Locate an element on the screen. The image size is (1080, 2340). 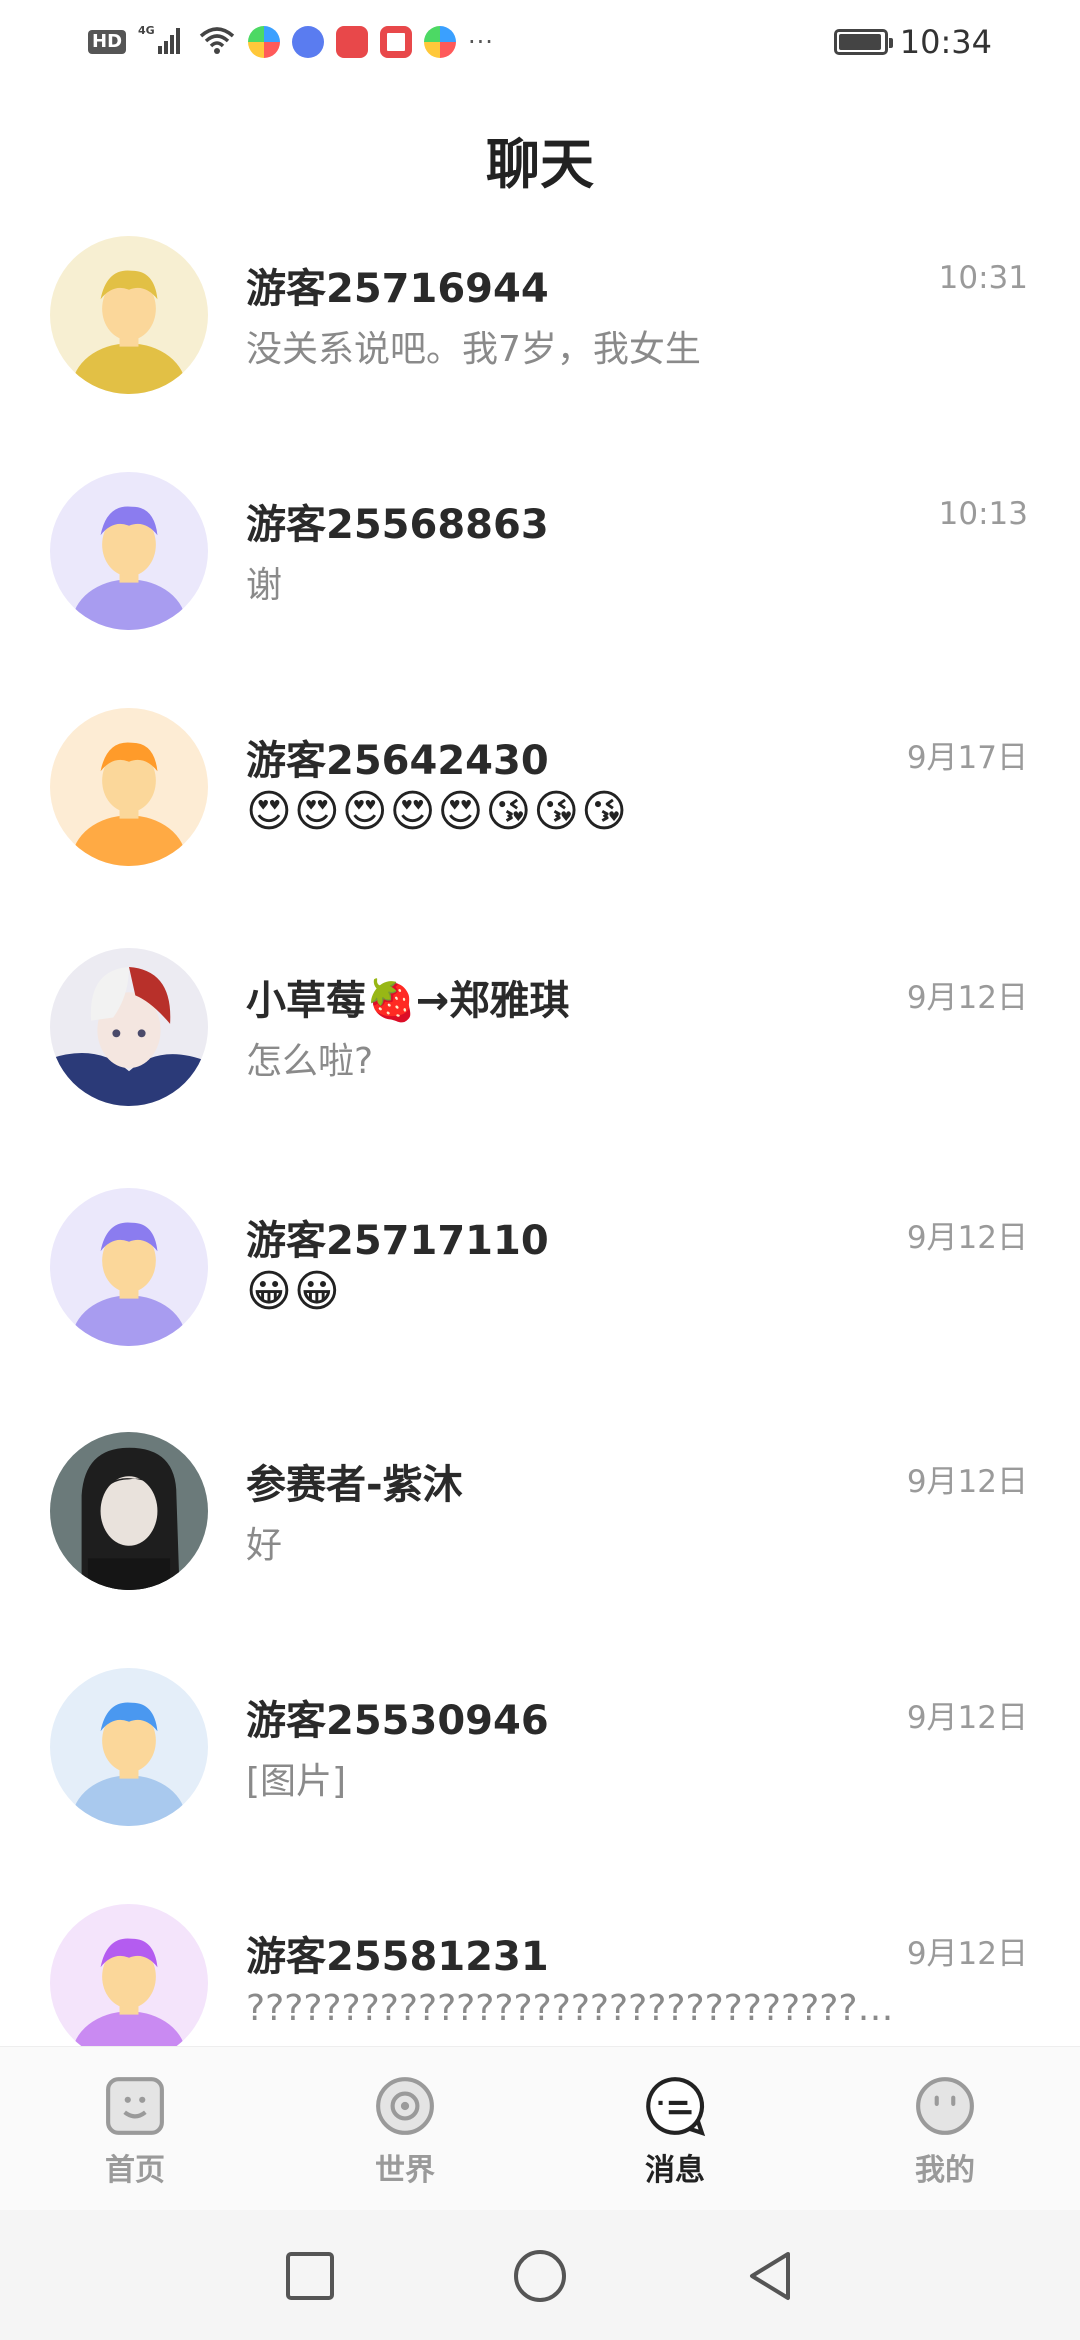
status-bar: HD 4G ··· 10:34 is located at coordinates (540, 42).